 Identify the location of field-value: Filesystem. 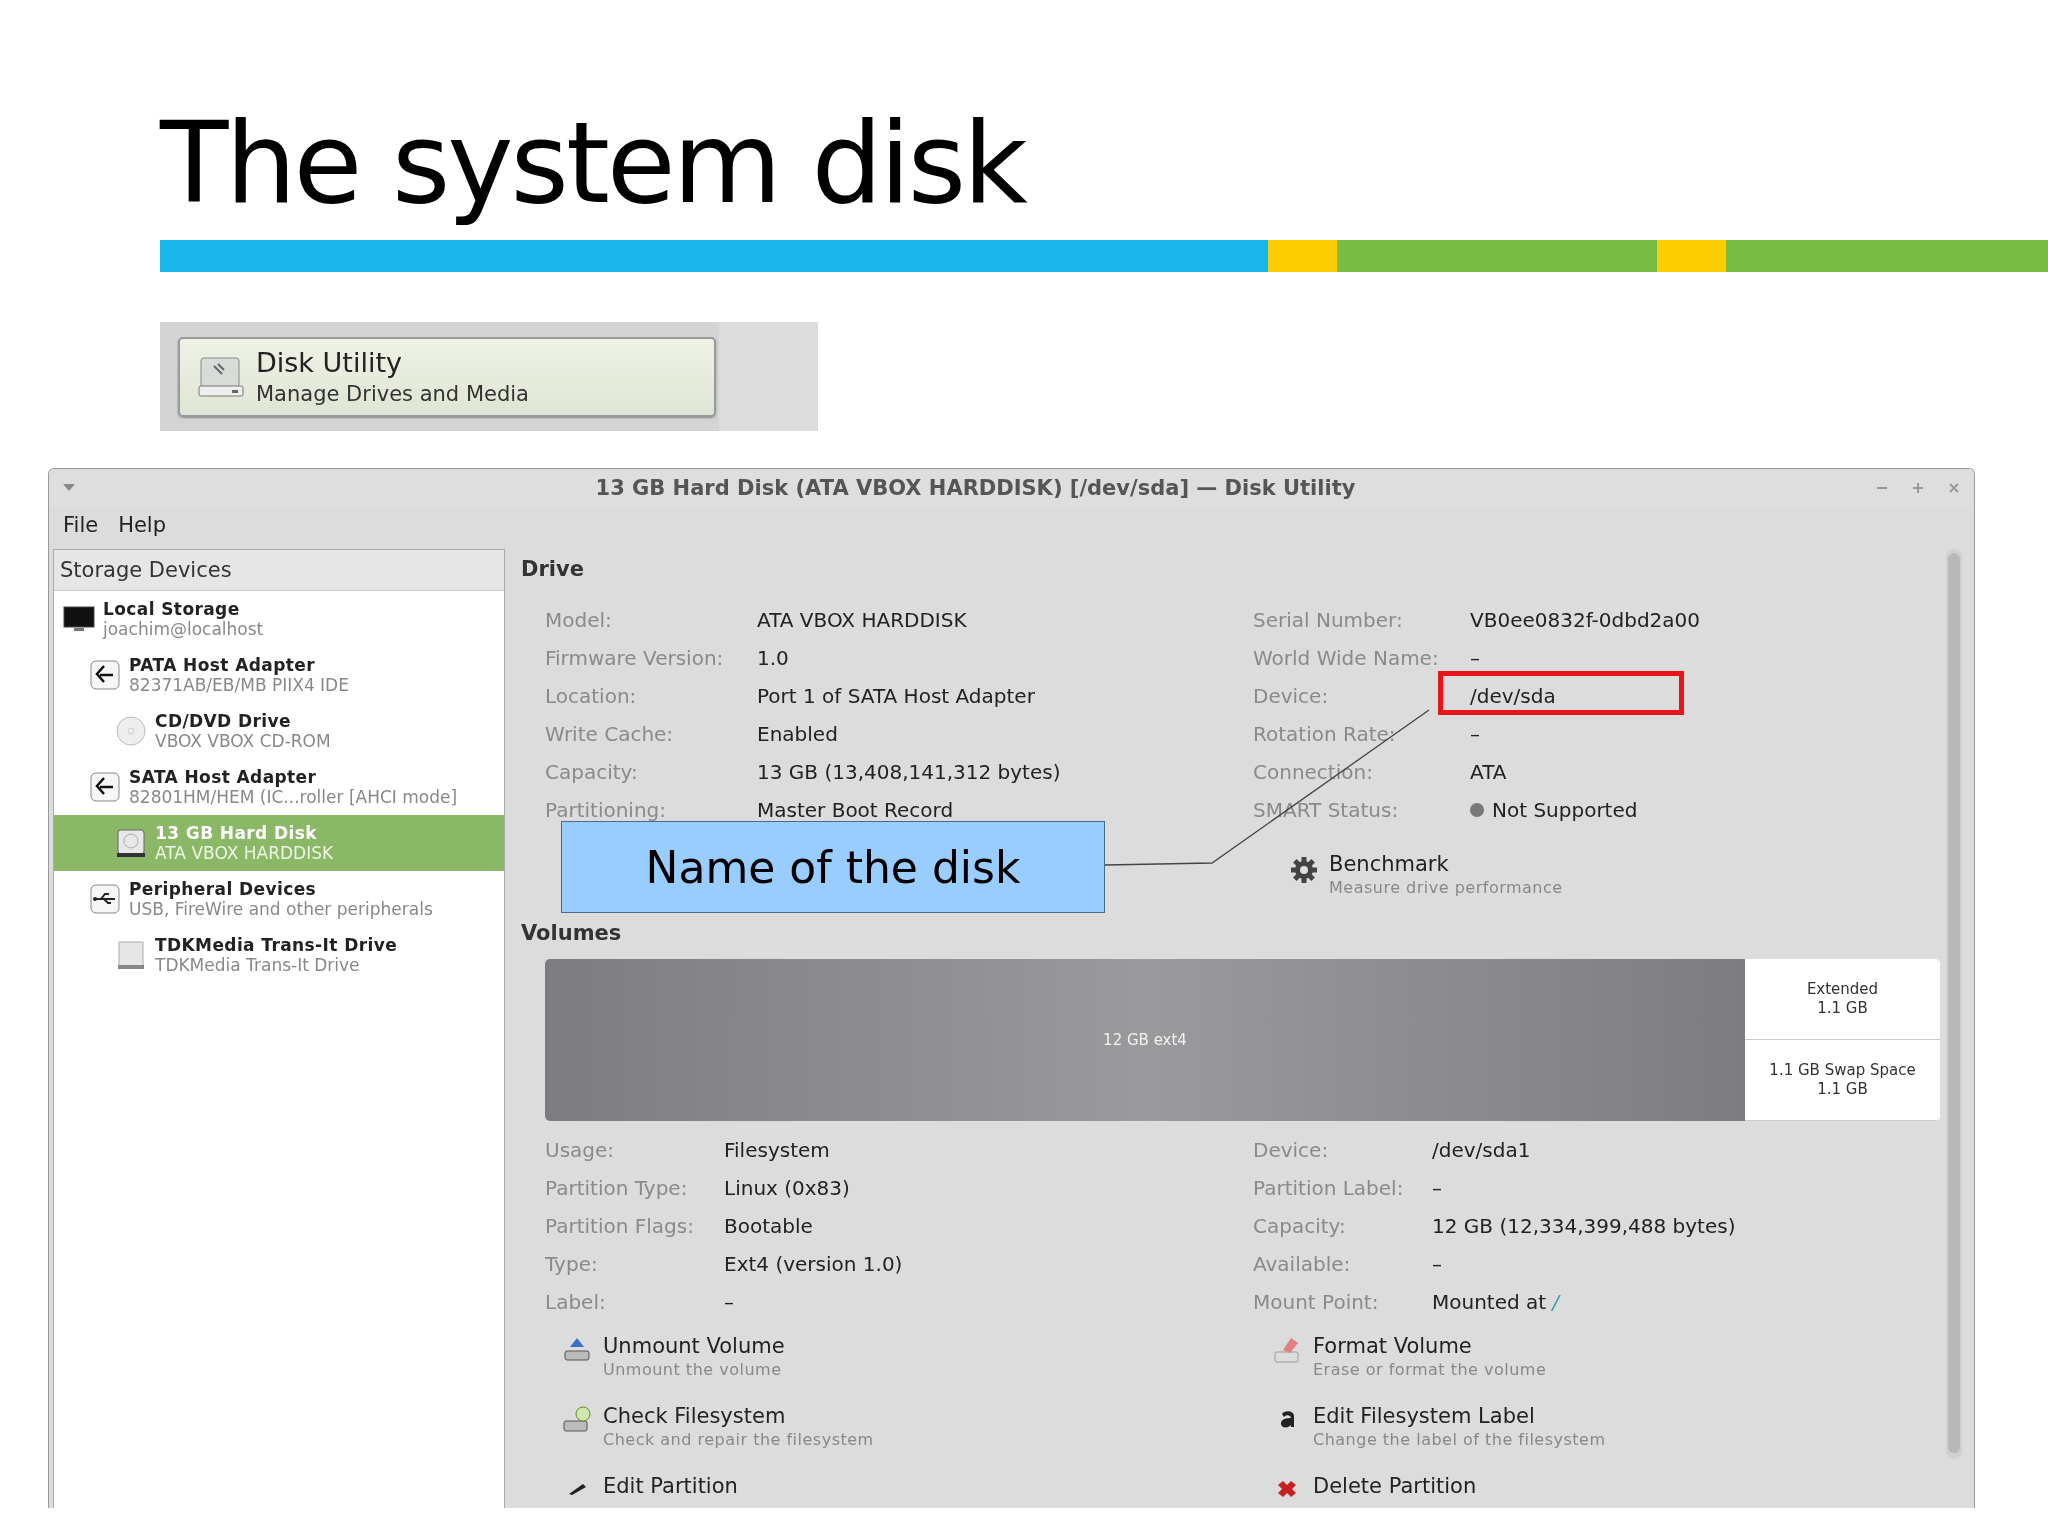
(777, 1150).